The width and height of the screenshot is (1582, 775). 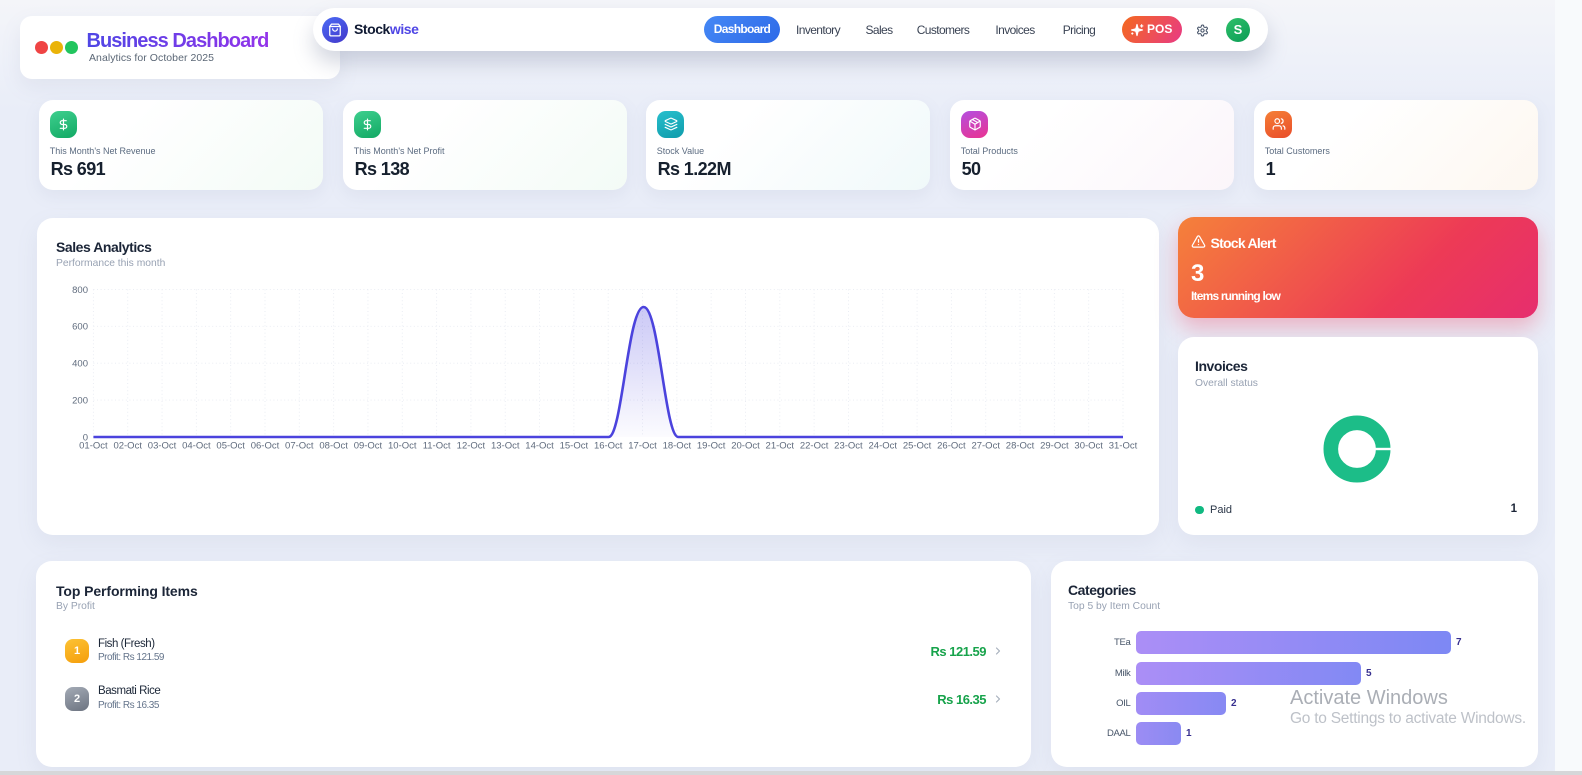 What do you see at coordinates (574, 446) in the screenshot?
I see `svg-text: 15-Oct` at bounding box center [574, 446].